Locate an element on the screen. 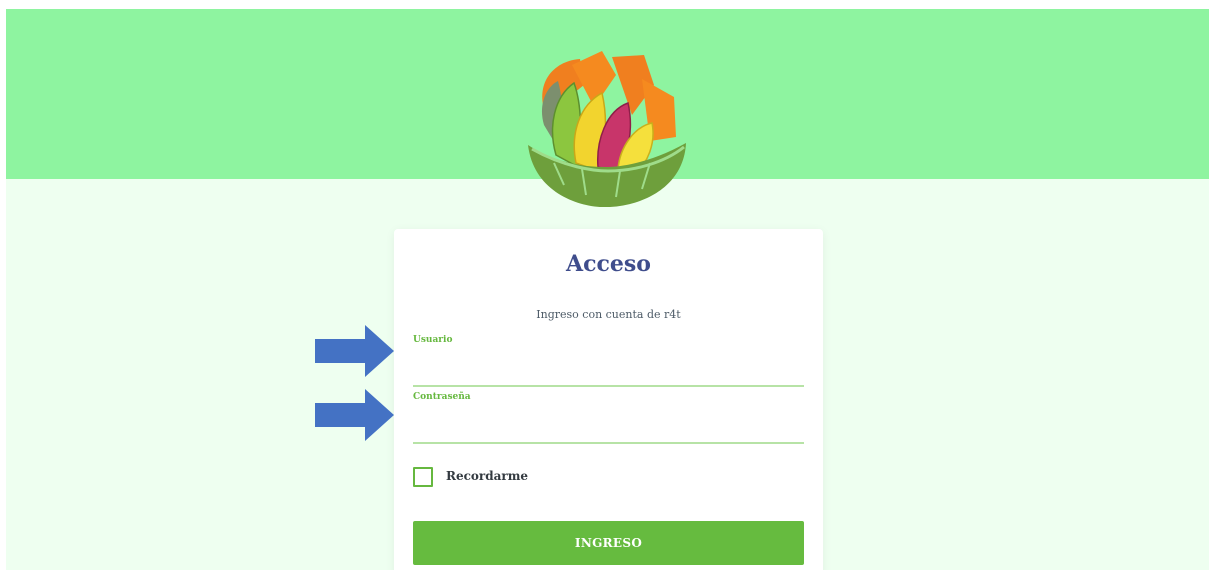 This screenshot has height=570, width=1209. login-title: Acceso is located at coordinates (608, 264).